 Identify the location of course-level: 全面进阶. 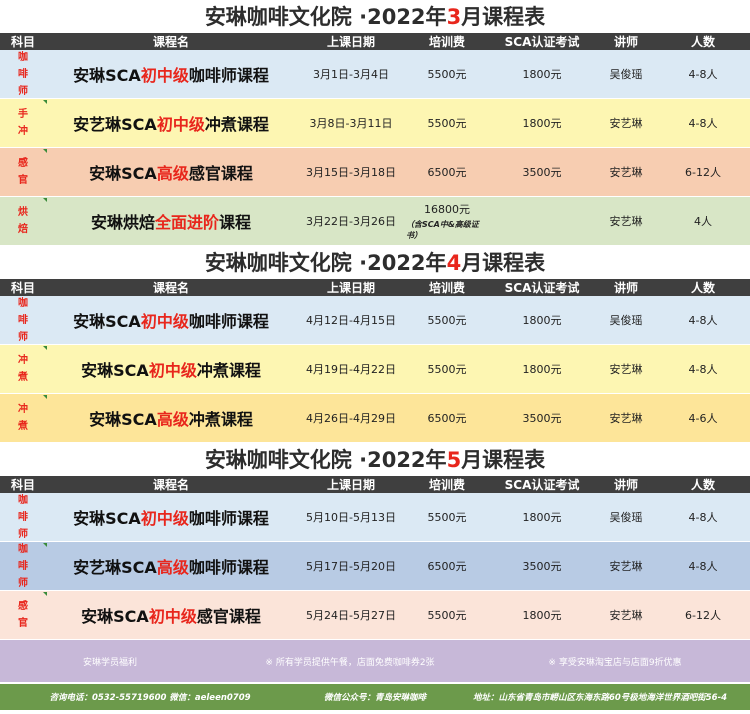
(186, 222).